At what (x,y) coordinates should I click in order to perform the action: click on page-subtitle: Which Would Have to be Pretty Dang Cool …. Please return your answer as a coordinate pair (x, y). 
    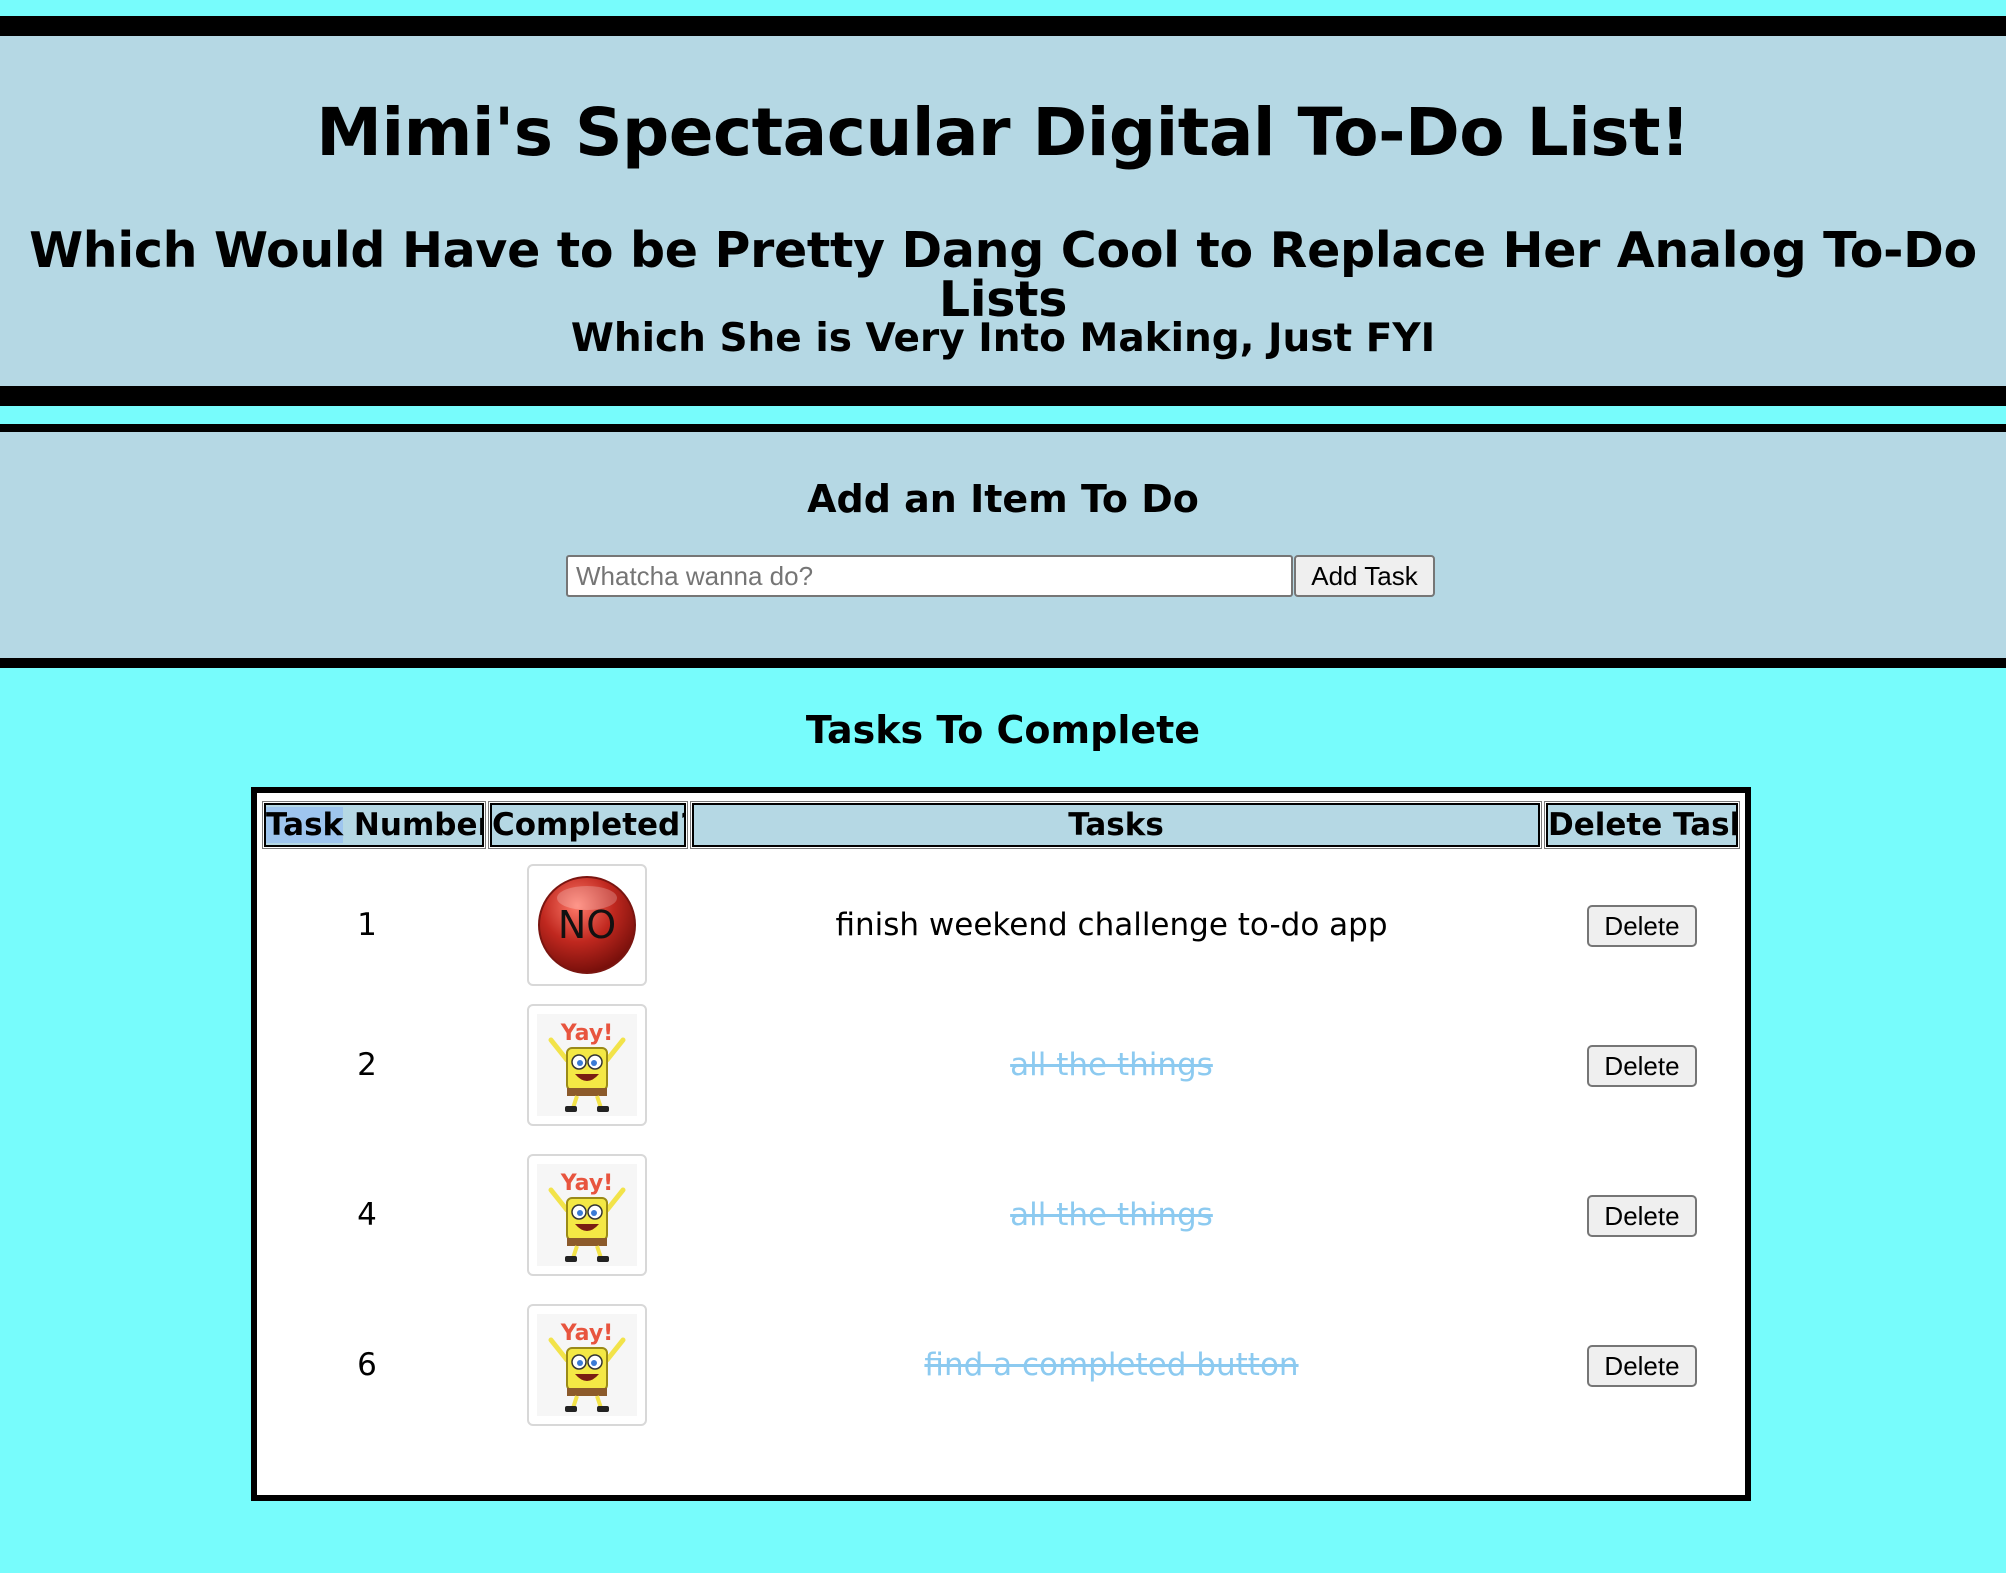
    Looking at the image, I should click on (1003, 275).